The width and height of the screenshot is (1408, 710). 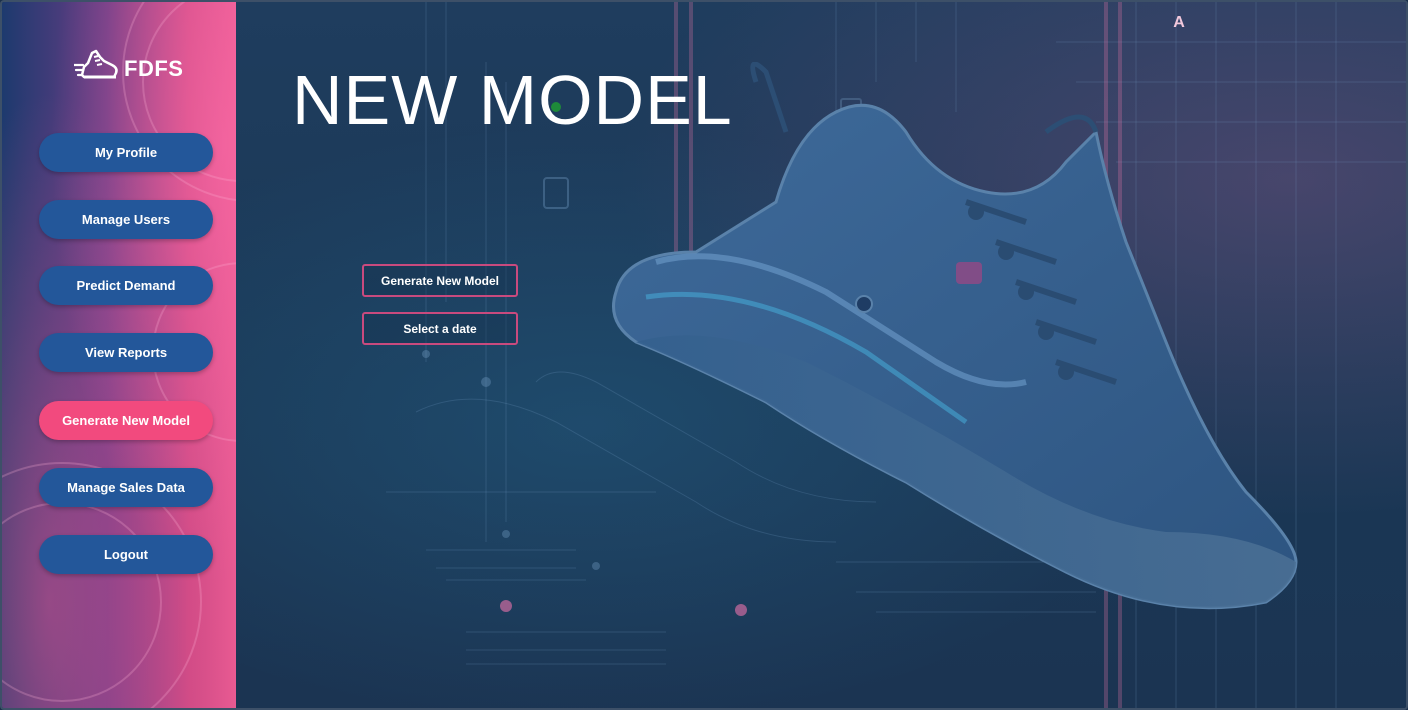 What do you see at coordinates (1179, 24) in the screenshot?
I see `avatar: A` at bounding box center [1179, 24].